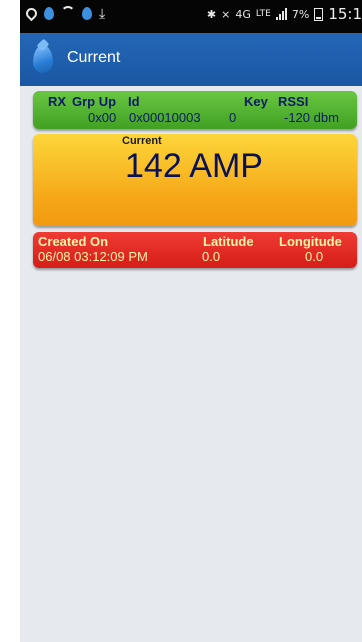  Describe the element at coordinates (300, 14) in the screenshot. I see `battery-percent: 7%` at that location.